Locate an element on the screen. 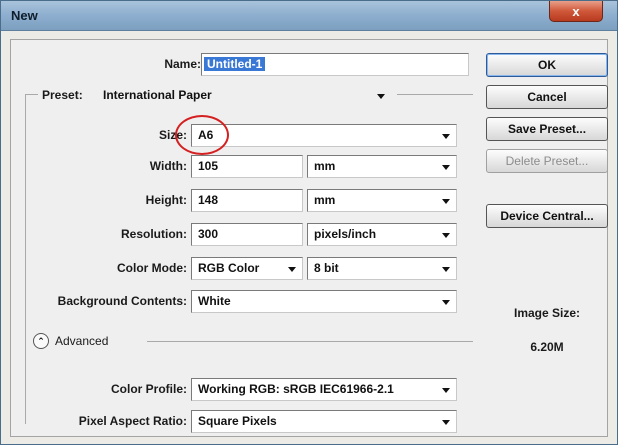 Image resolution: width=618 pixels, height=445 pixels. size-select: A6 is located at coordinates (324, 135).